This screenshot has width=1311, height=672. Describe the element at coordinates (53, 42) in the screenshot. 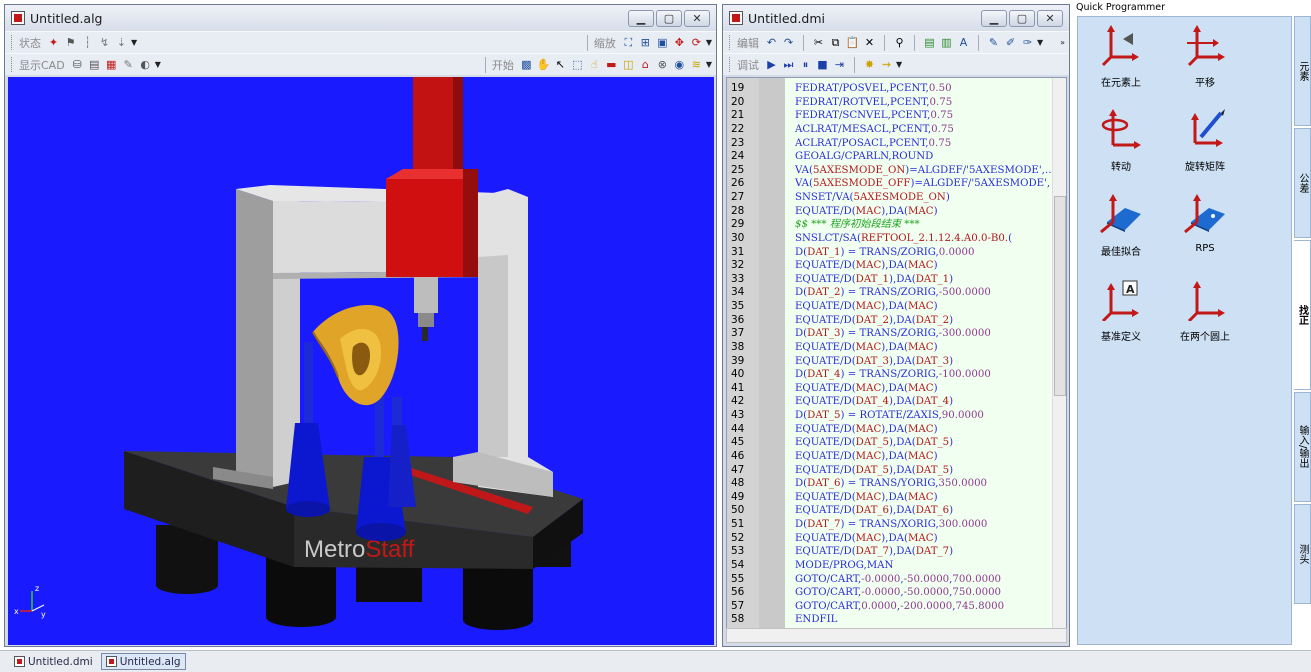

I see `probe-status-icon: ✦` at that location.